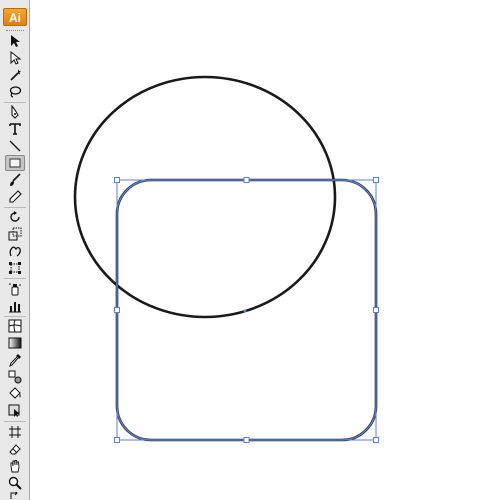  I want to click on pen-tool-button, so click(15, 112).